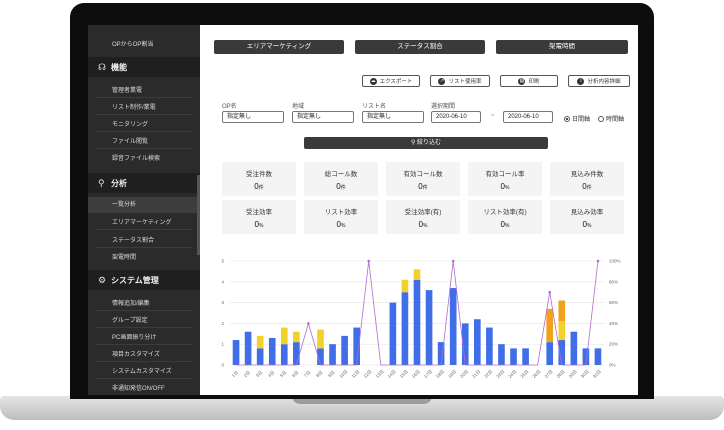  I want to click on stat-label: 受注件数, so click(259, 174).